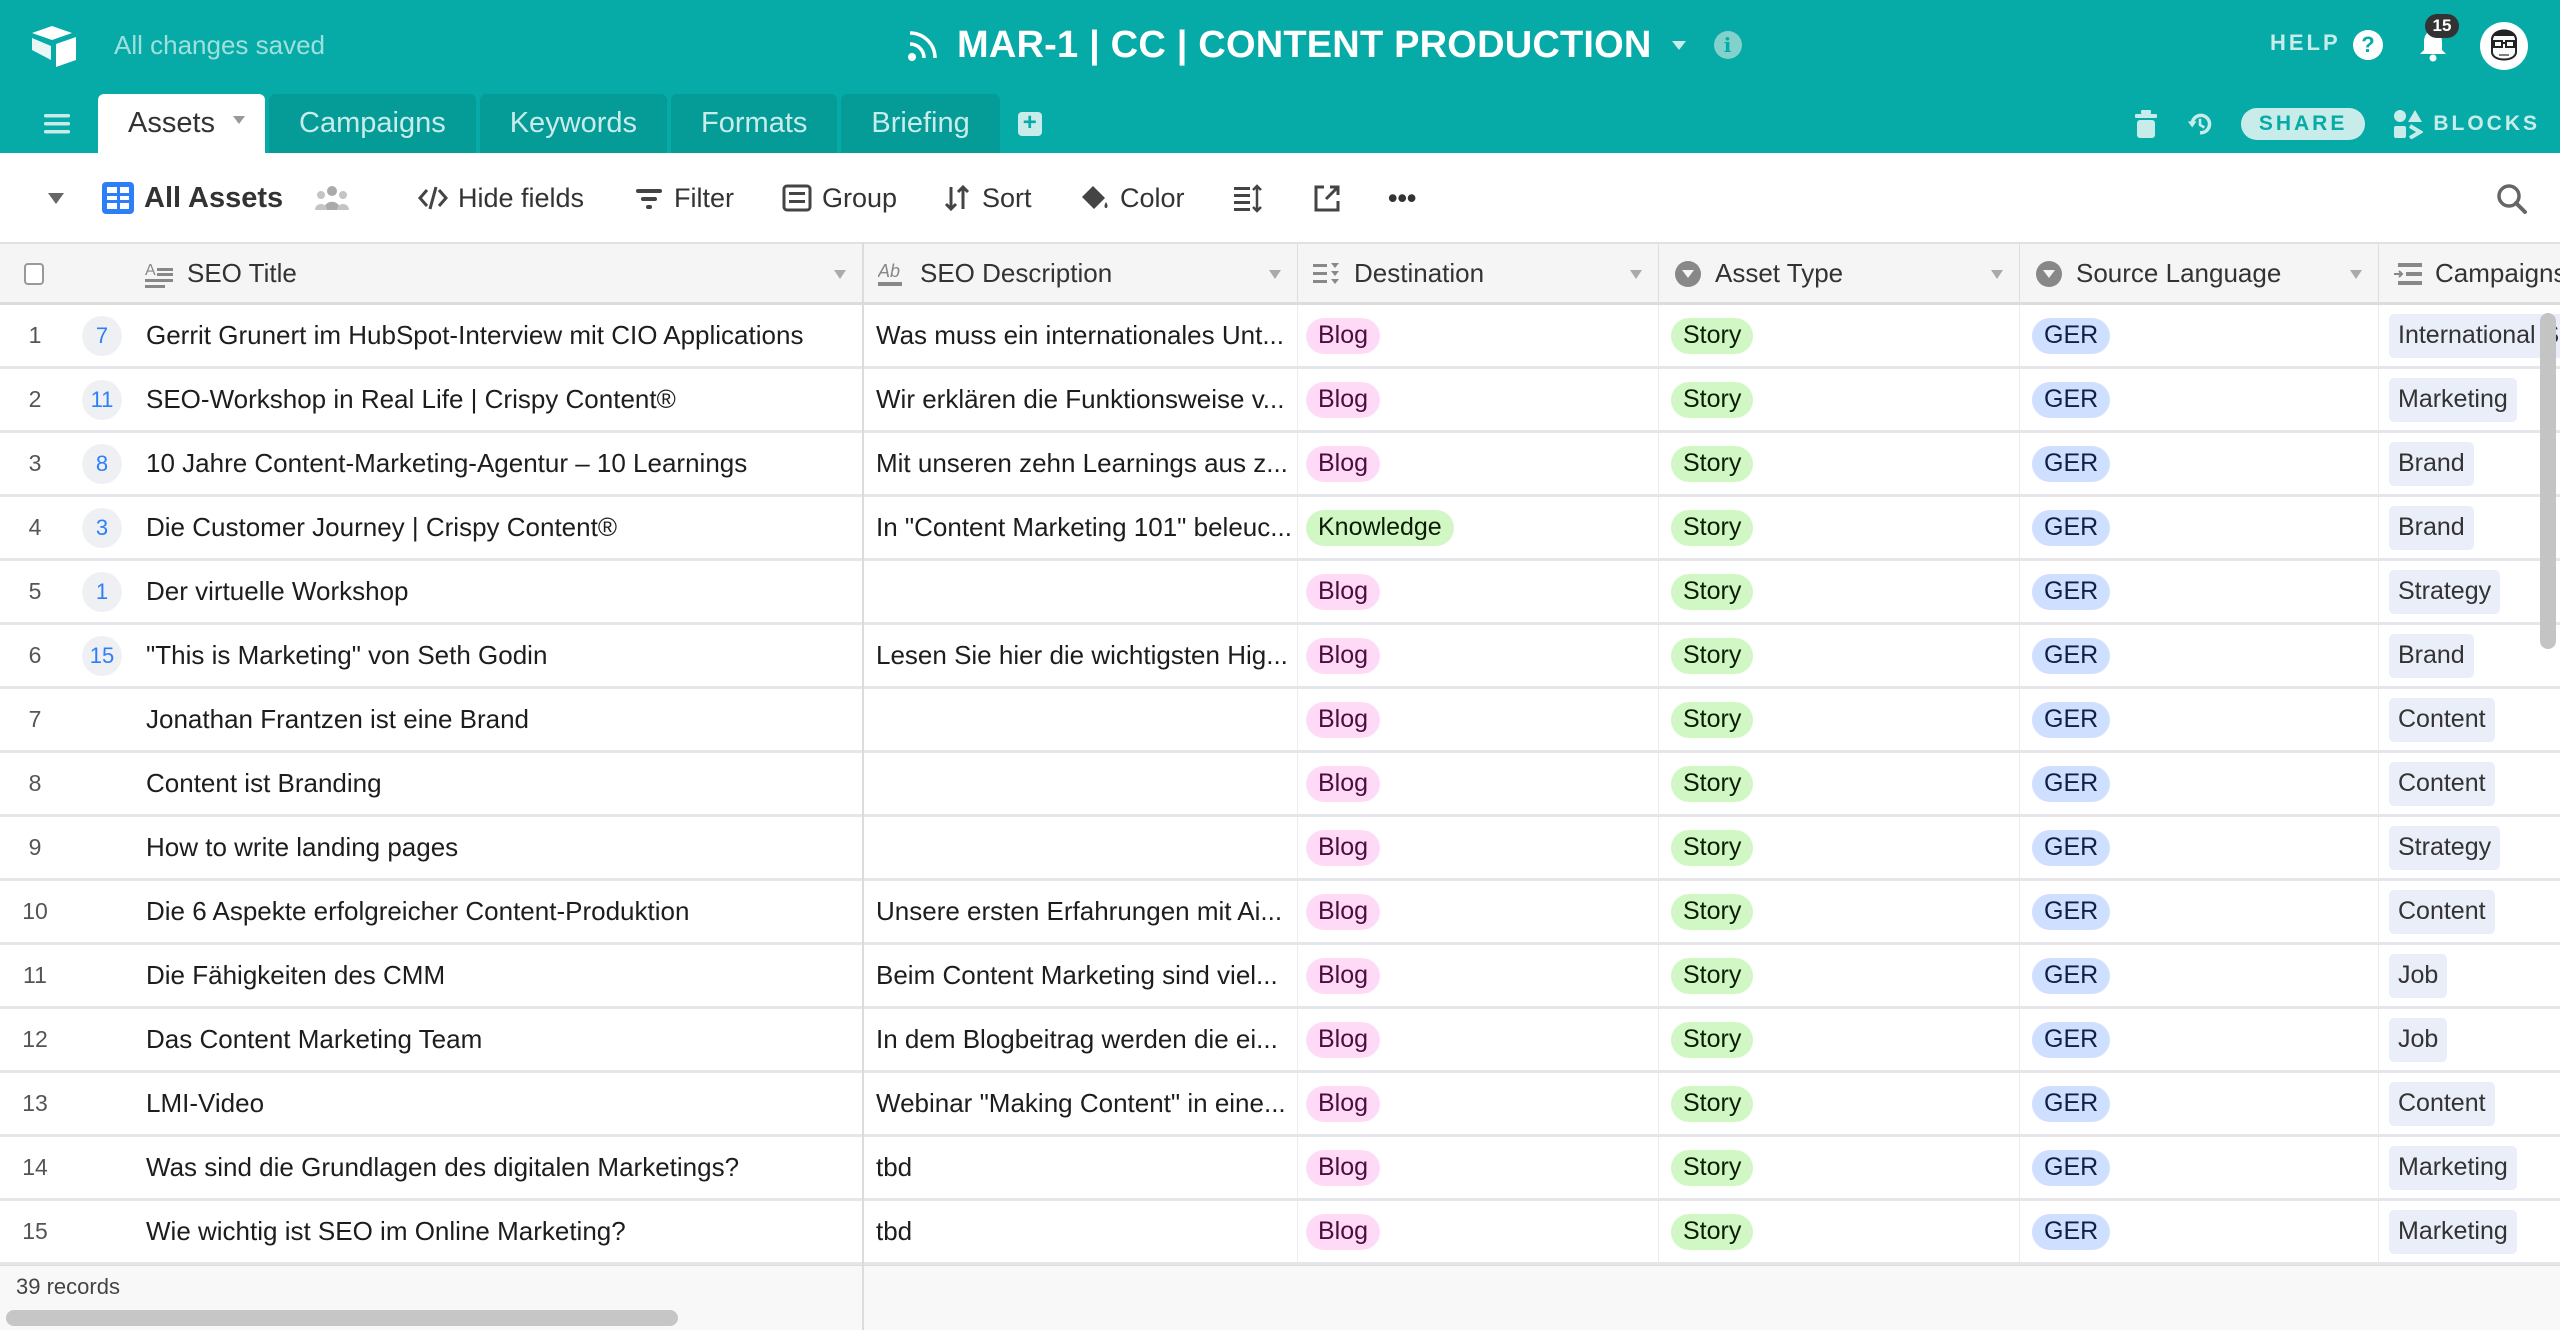 Image resolution: width=2560 pixels, height=1330 pixels. Describe the element at coordinates (2469, 273) in the screenshot. I see `column-header-campaigns: Campaigns` at that location.